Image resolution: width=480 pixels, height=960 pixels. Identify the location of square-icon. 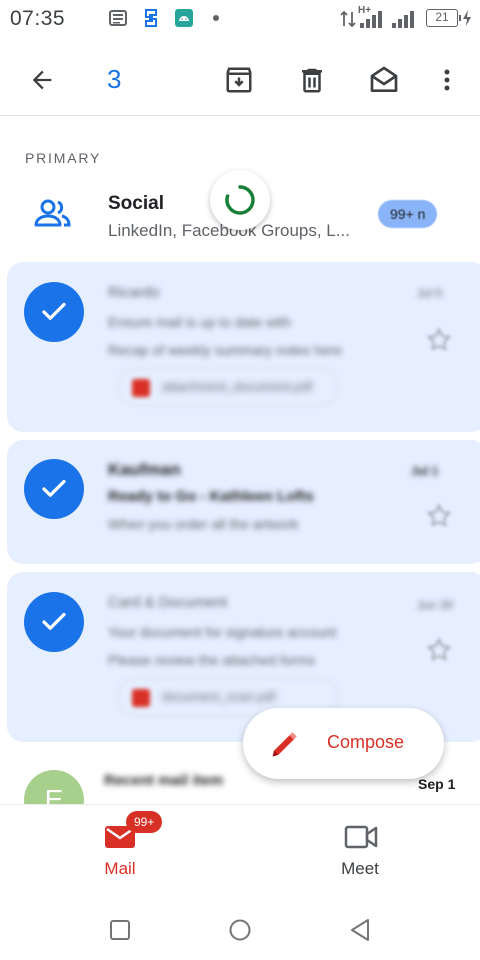
(120, 930).